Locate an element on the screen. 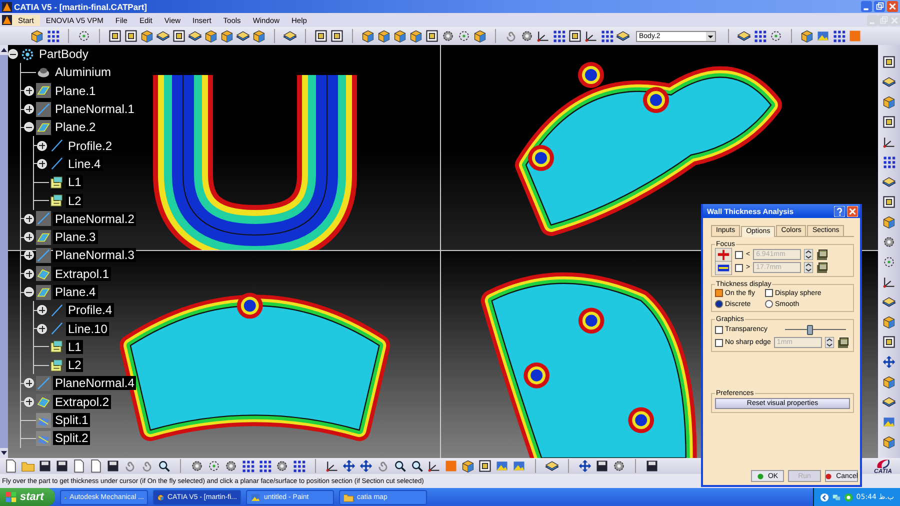  tree-item: Split.2 is located at coordinates (71, 438).